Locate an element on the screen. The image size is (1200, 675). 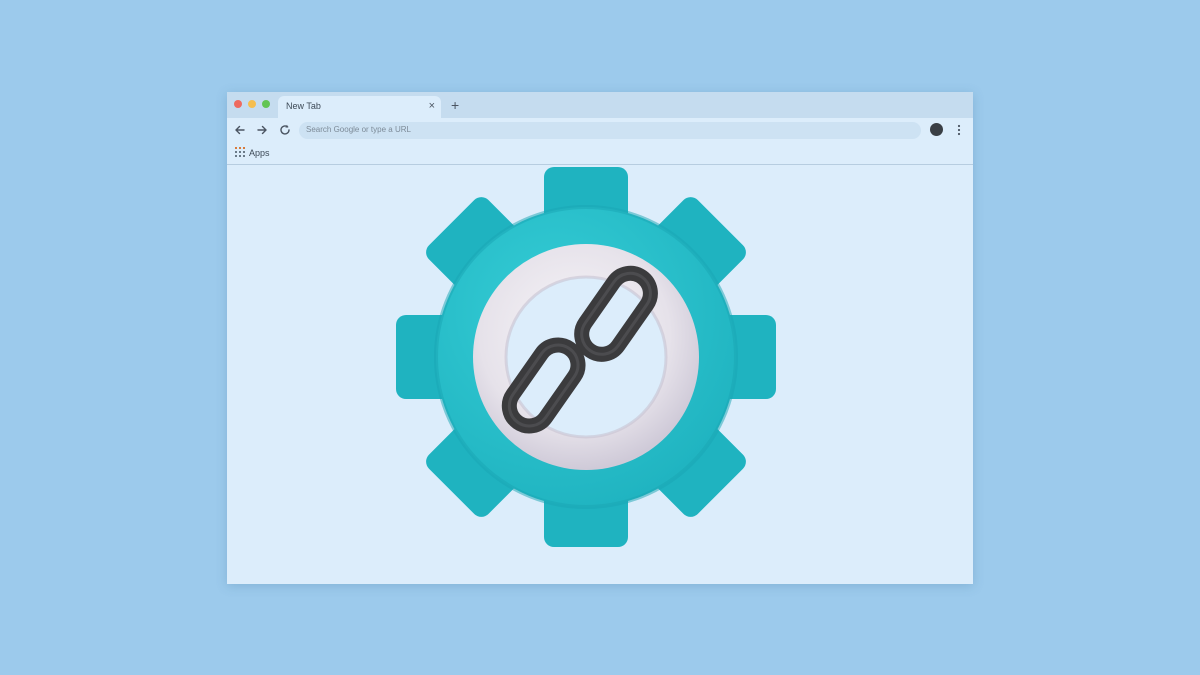
window-close-button is located at coordinates (238, 104).